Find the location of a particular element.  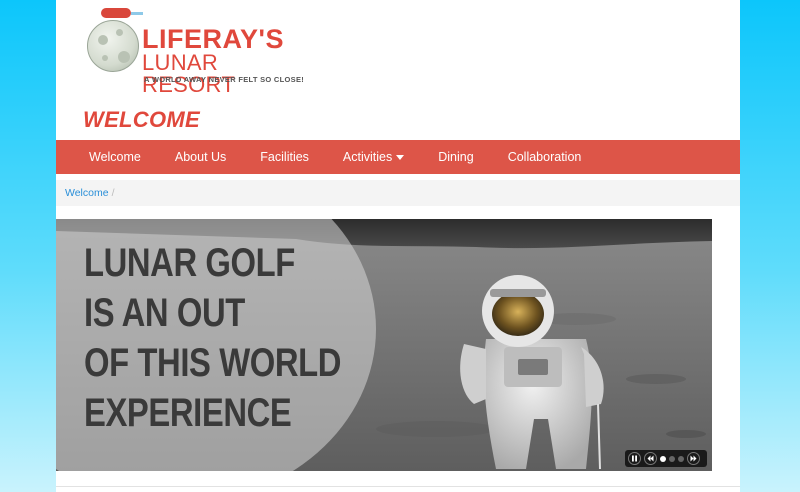

rocket-trail is located at coordinates (137, 13).